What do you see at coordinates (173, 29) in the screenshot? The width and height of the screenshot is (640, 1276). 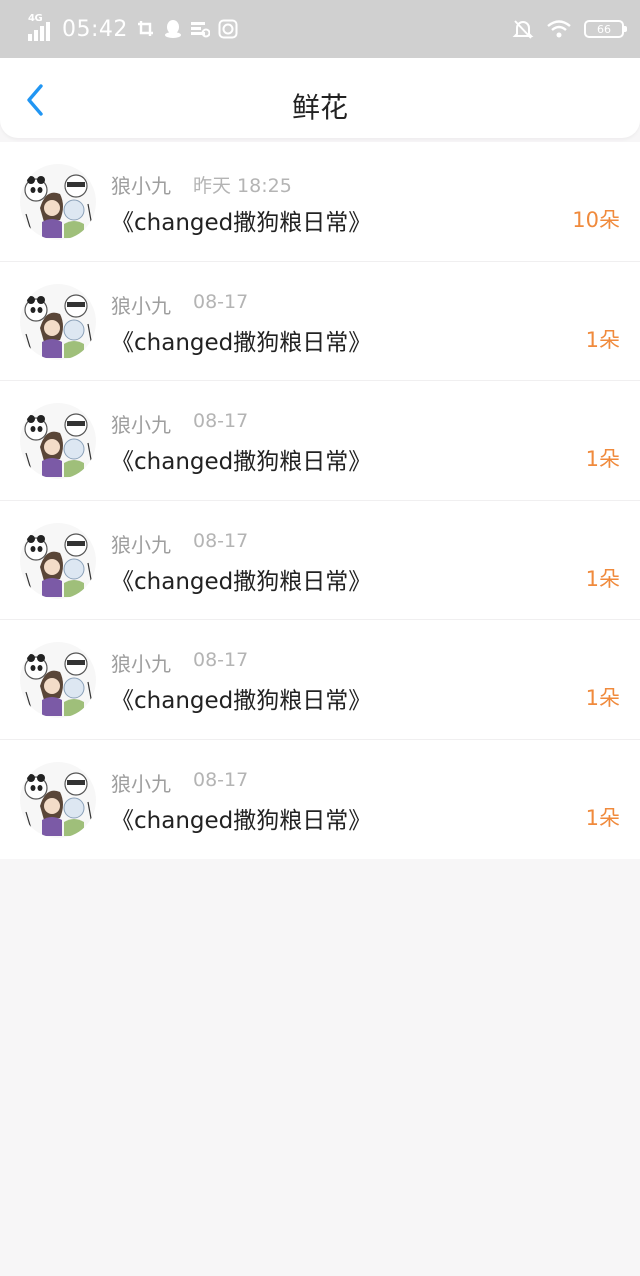 I see `qq-icon` at bounding box center [173, 29].